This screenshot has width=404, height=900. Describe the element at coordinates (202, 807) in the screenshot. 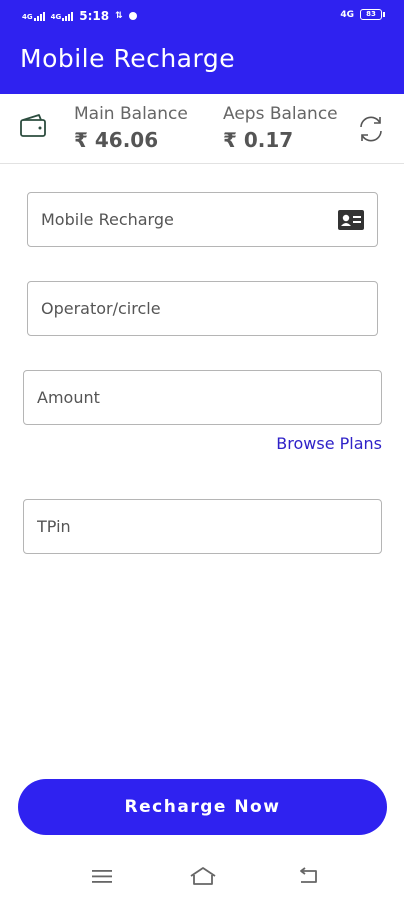

I see `recharge-now-button: Recharge Now` at that location.